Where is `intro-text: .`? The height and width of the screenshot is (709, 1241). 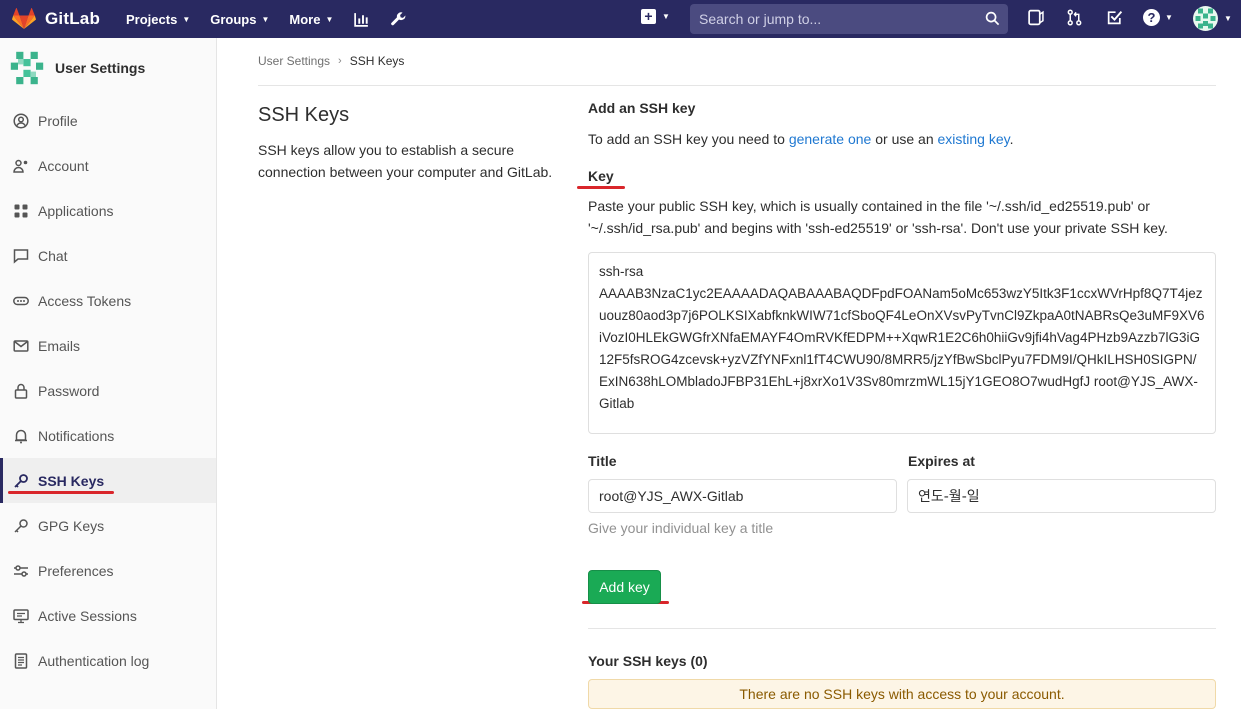
intro-text: . is located at coordinates (1011, 139).